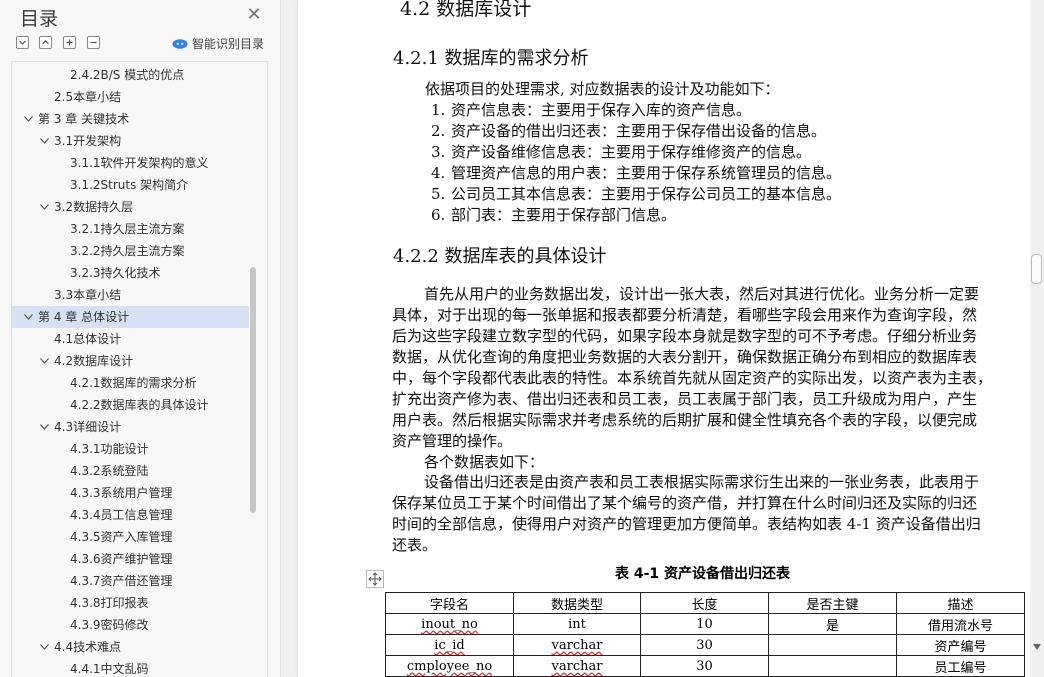 The height and width of the screenshot is (677, 1044). I want to click on toc-item: 4.3.9密码修改, so click(130, 625).